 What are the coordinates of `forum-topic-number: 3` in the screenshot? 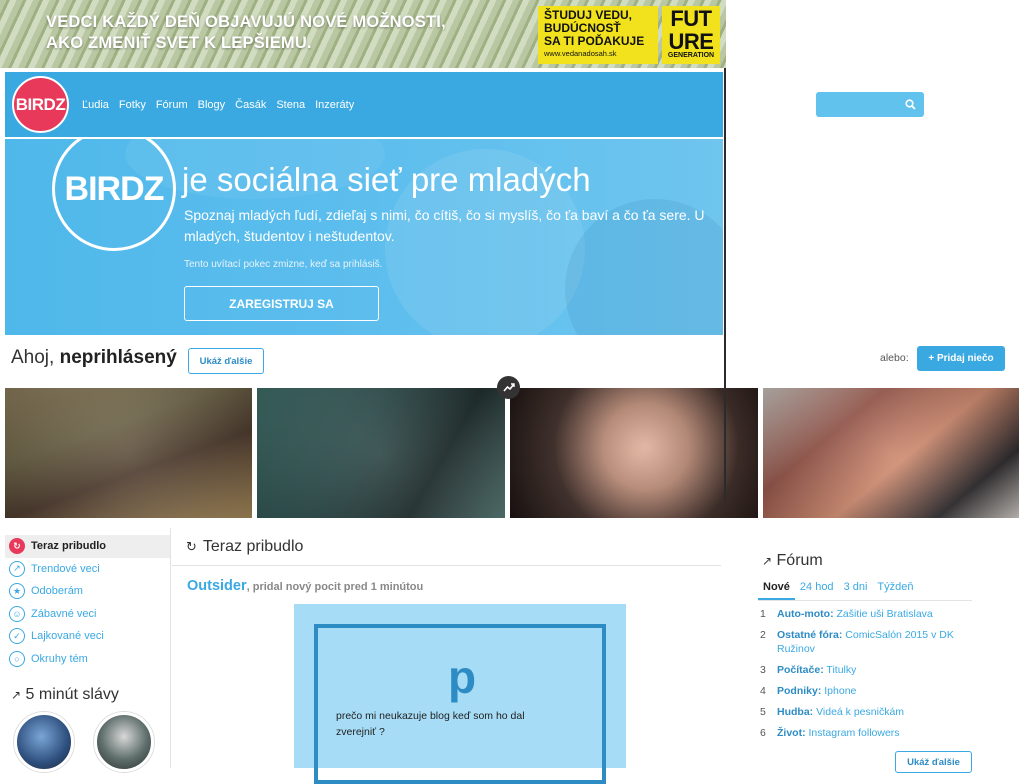 It's located at (763, 670).